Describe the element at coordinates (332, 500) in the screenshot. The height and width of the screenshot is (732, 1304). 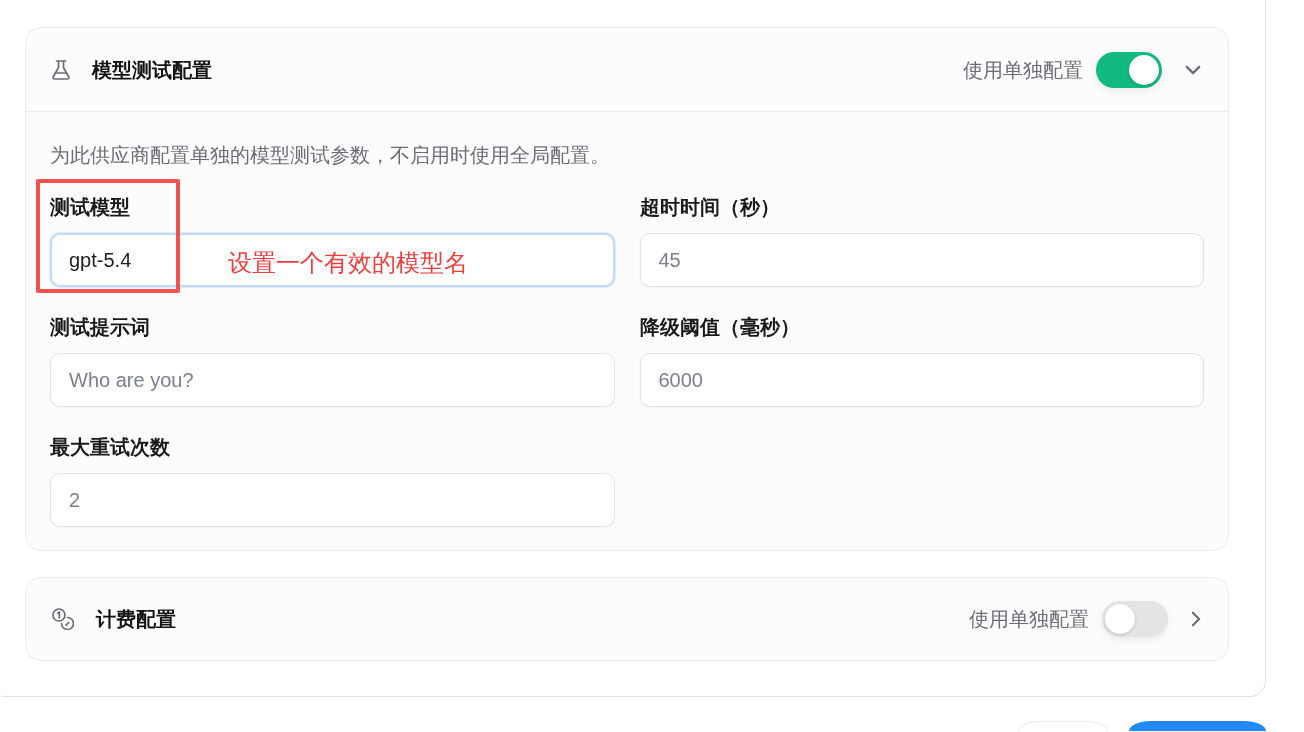
I see `text-input: 2` at that location.